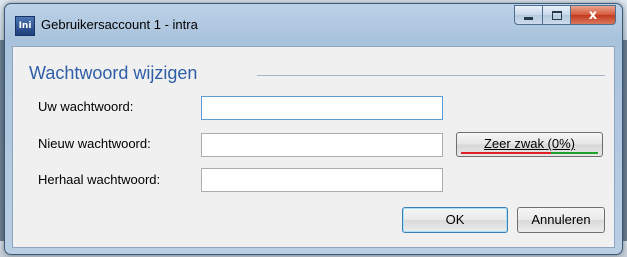 The width and height of the screenshot is (627, 257). I want to click on new-password-label: Nieuw wachtwoord:, so click(94, 143).